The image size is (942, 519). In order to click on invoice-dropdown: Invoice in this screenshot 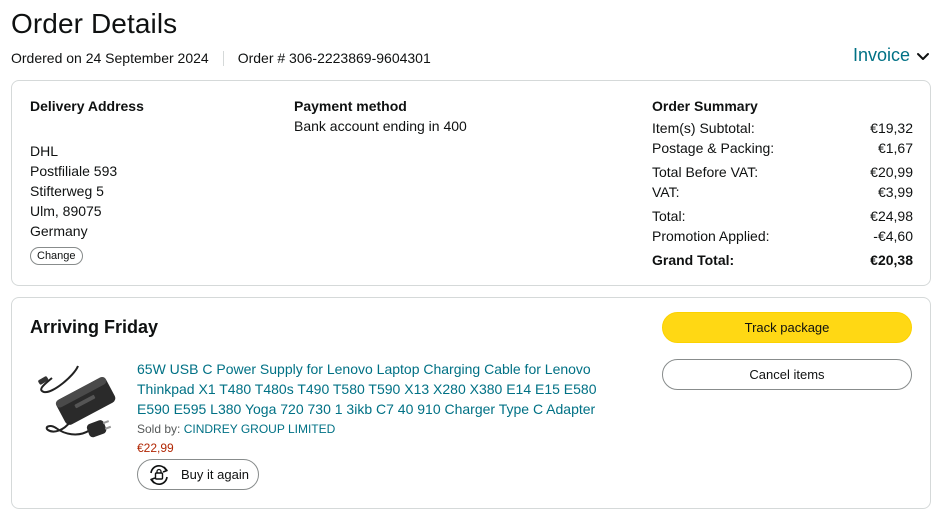, I will do `click(891, 55)`.